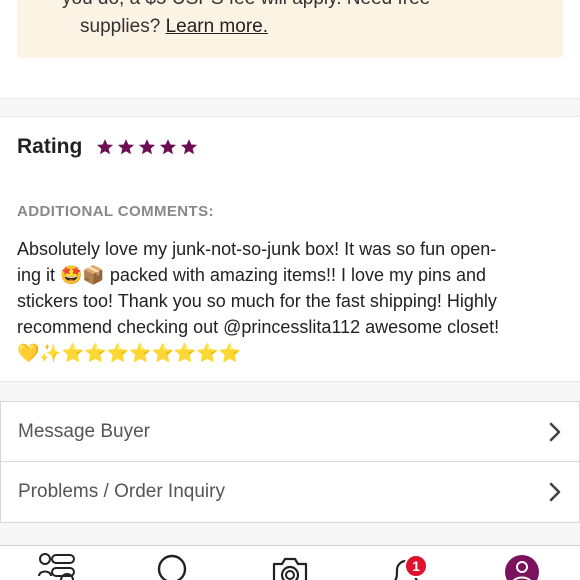  What do you see at coordinates (290, 492) in the screenshot?
I see `order-inquiry-button: Problems / Order Inquiry` at bounding box center [290, 492].